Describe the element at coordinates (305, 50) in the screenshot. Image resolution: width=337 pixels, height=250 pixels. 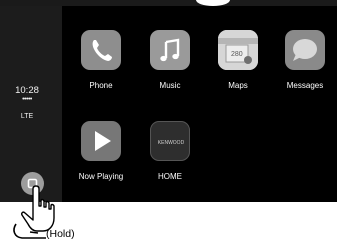
I see `messages-icon` at that location.